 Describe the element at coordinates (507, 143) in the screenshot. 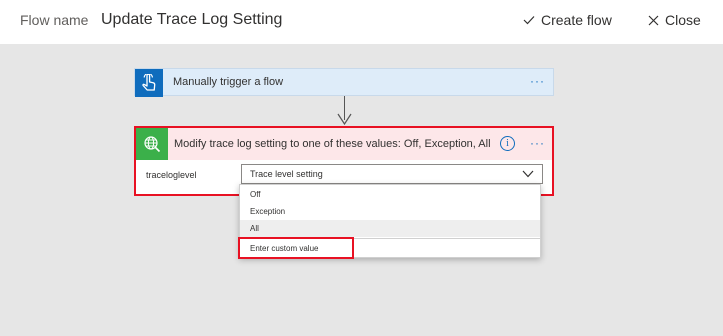

I see `info-icon: i` at that location.